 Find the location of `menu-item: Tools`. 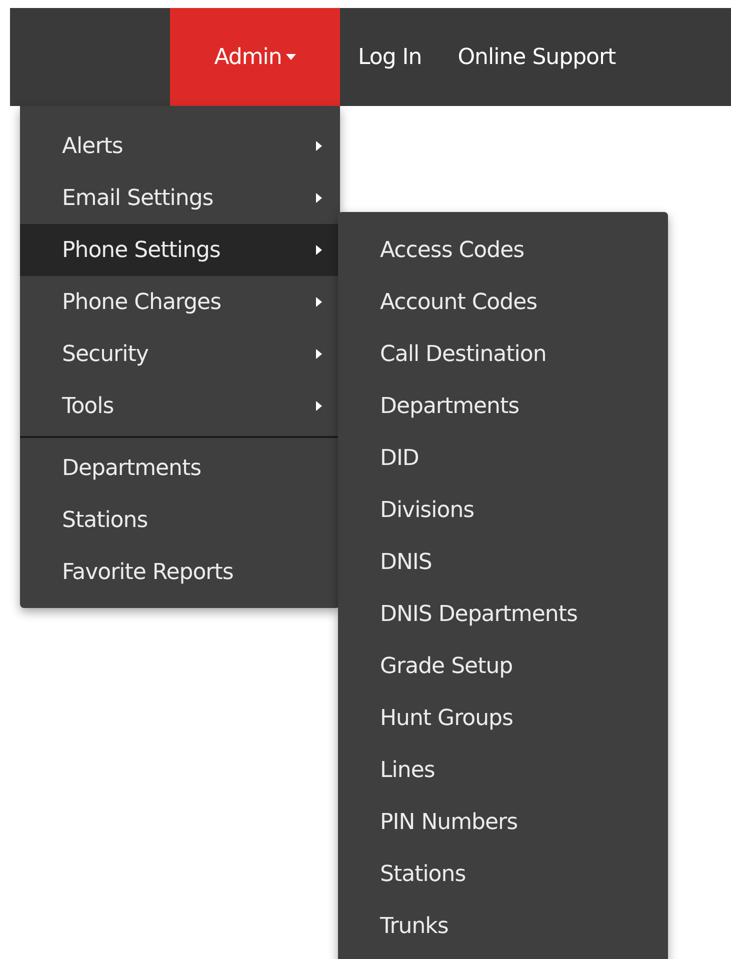

menu-item: Tools is located at coordinates (180, 406).